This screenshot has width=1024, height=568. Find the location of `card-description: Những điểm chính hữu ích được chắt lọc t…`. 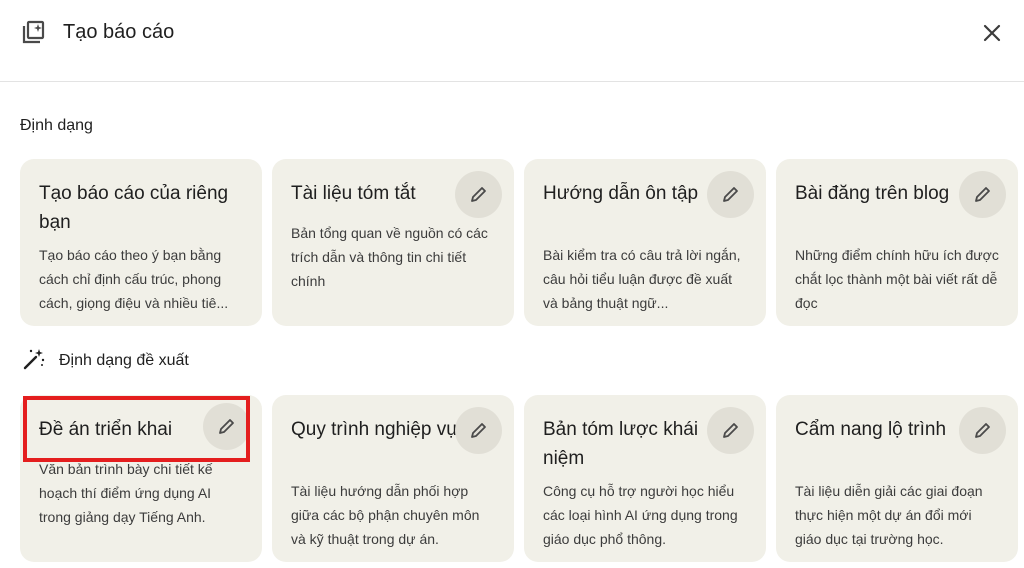

card-description: Những điểm chính hữu ích được chắt lọc t… is located at coordinates (897, 279).